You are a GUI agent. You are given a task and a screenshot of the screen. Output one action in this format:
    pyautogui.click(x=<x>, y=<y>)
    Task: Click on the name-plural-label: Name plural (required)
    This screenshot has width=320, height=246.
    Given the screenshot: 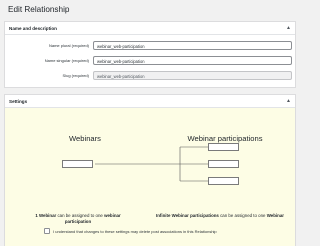 What is the action you would take?
    pyautogui.click(x=68, y=45)
    